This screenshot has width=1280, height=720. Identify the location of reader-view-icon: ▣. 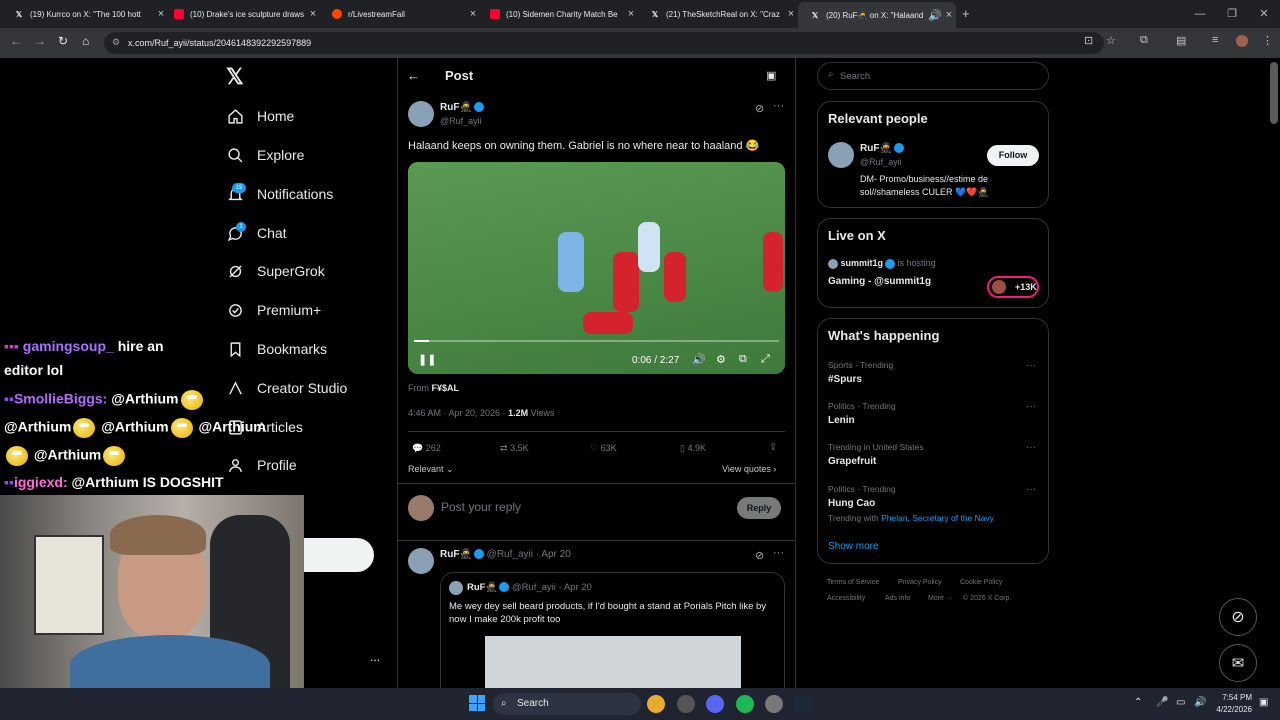
(771, 75).